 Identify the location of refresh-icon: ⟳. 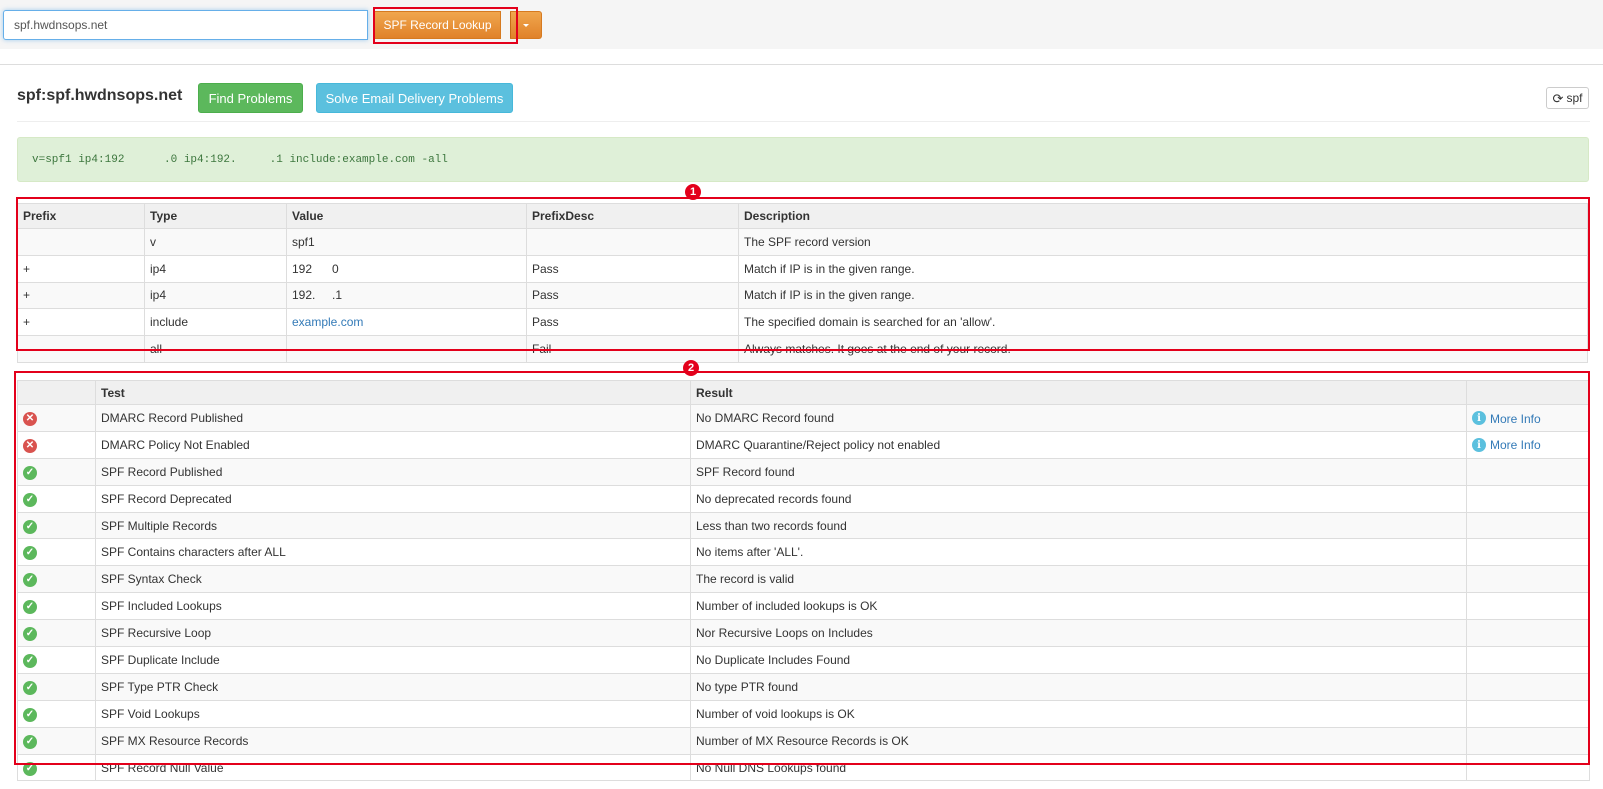
(1558, 98).